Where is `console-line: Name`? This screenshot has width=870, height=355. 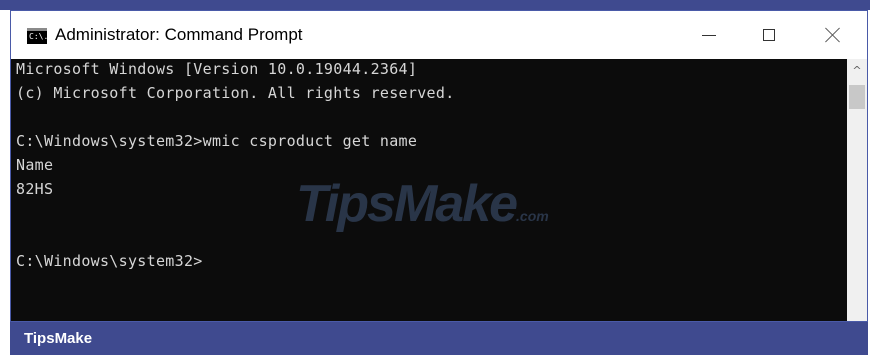 console-line: Name is located at coordinates (35, 165).